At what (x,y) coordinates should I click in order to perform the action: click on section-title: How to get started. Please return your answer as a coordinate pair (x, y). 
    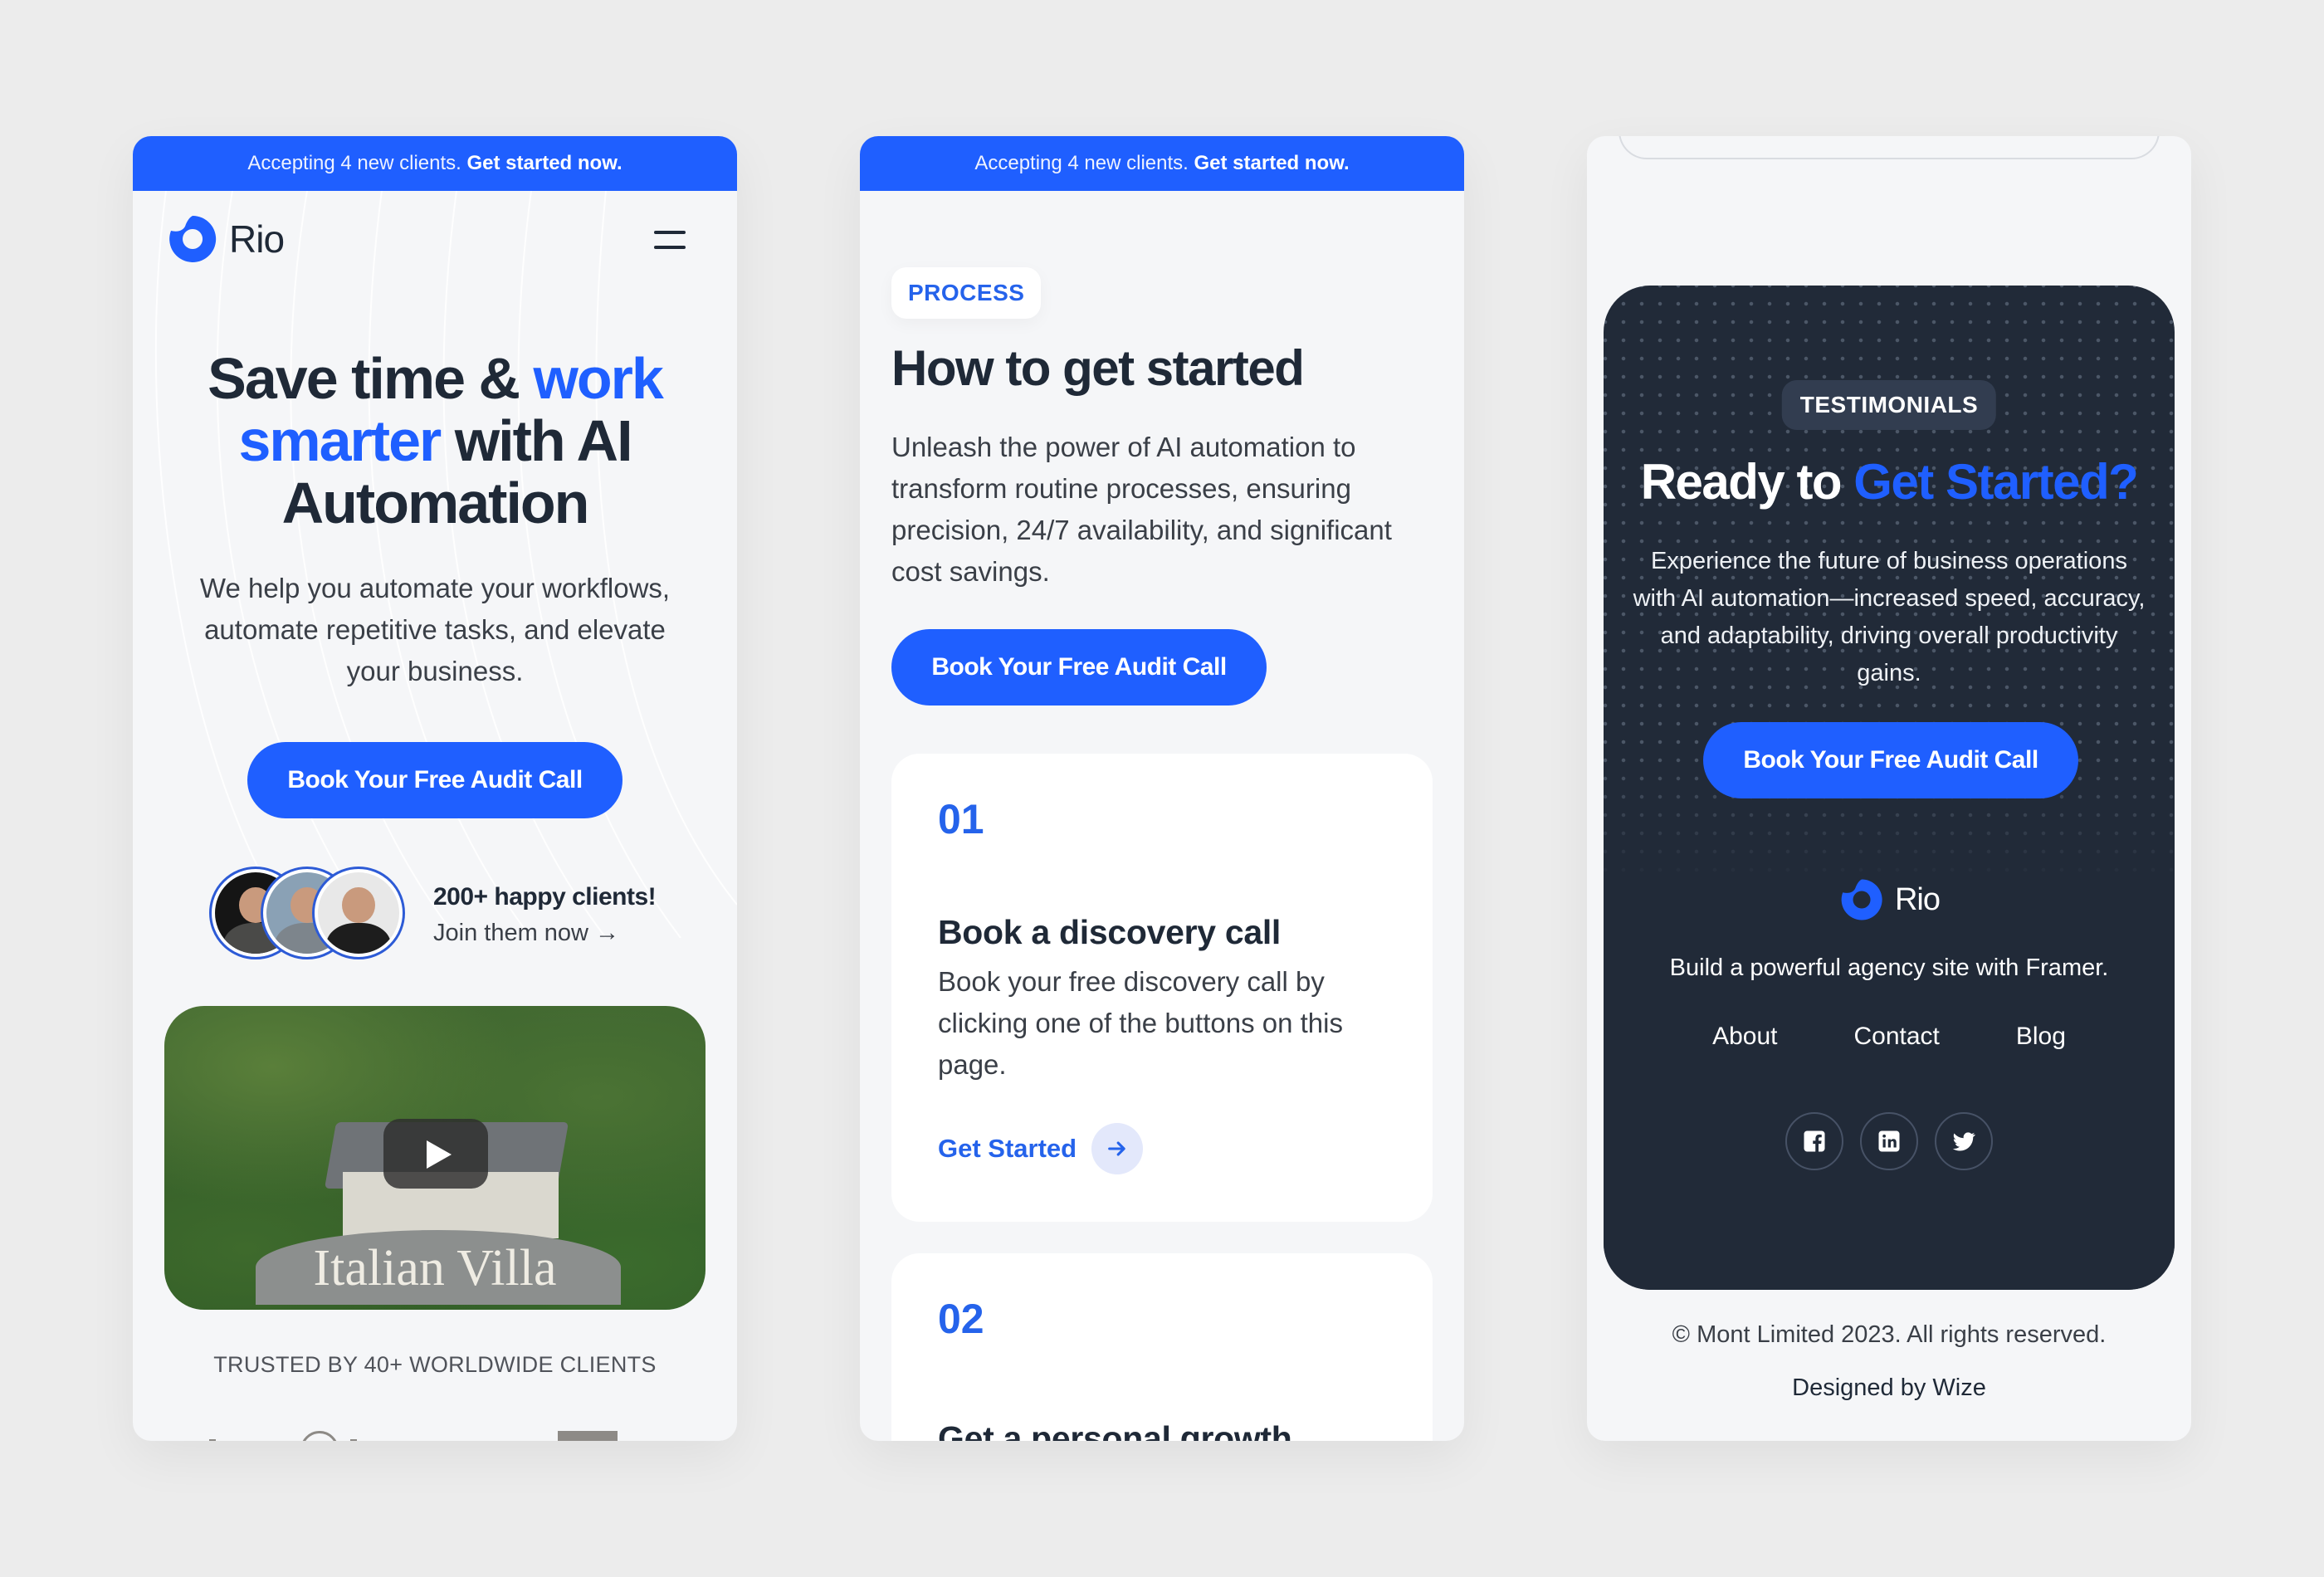
    Looking at the image, I should click on (1098, 368).